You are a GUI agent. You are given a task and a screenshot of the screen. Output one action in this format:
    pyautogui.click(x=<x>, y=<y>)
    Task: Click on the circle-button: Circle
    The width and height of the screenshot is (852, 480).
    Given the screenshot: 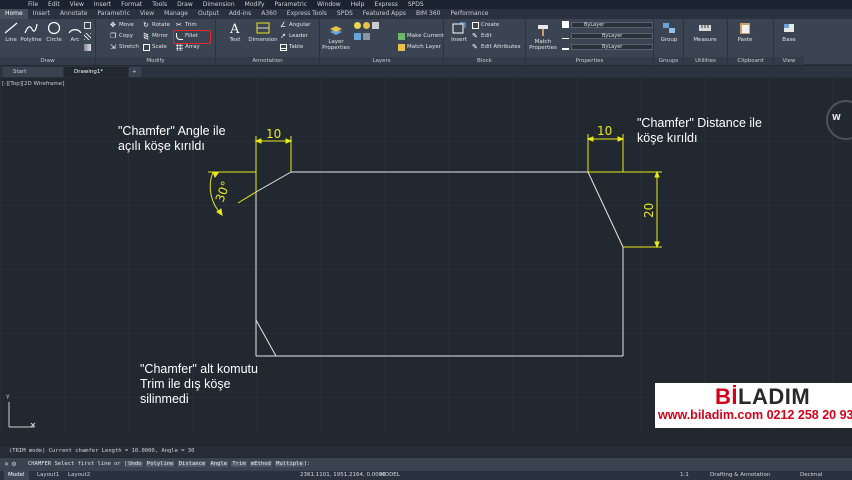 What is the action you would take?
    pyautogui.click(x=54, y=32)
    